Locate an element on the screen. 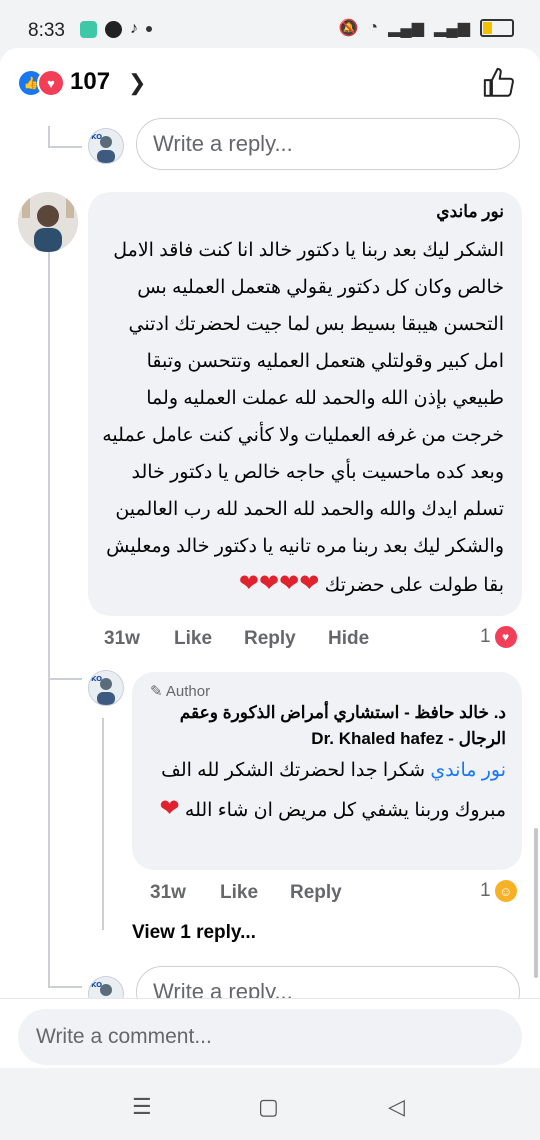 This screenshot has height=1140, width=540. reply-time: 31w is located at coordinates (168, 892).